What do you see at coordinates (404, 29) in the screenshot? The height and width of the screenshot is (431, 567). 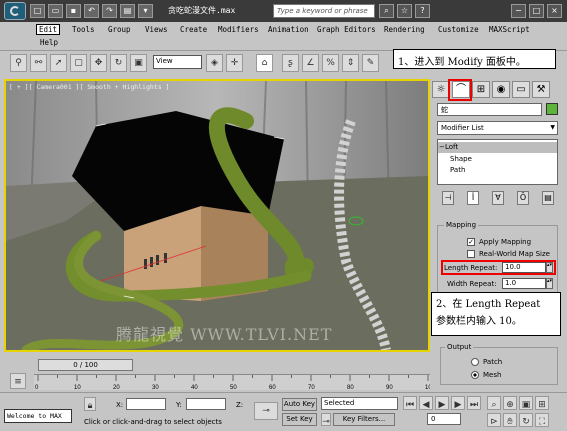 I see `menu-rendering: Rendering` at bounding box center [404, 29].